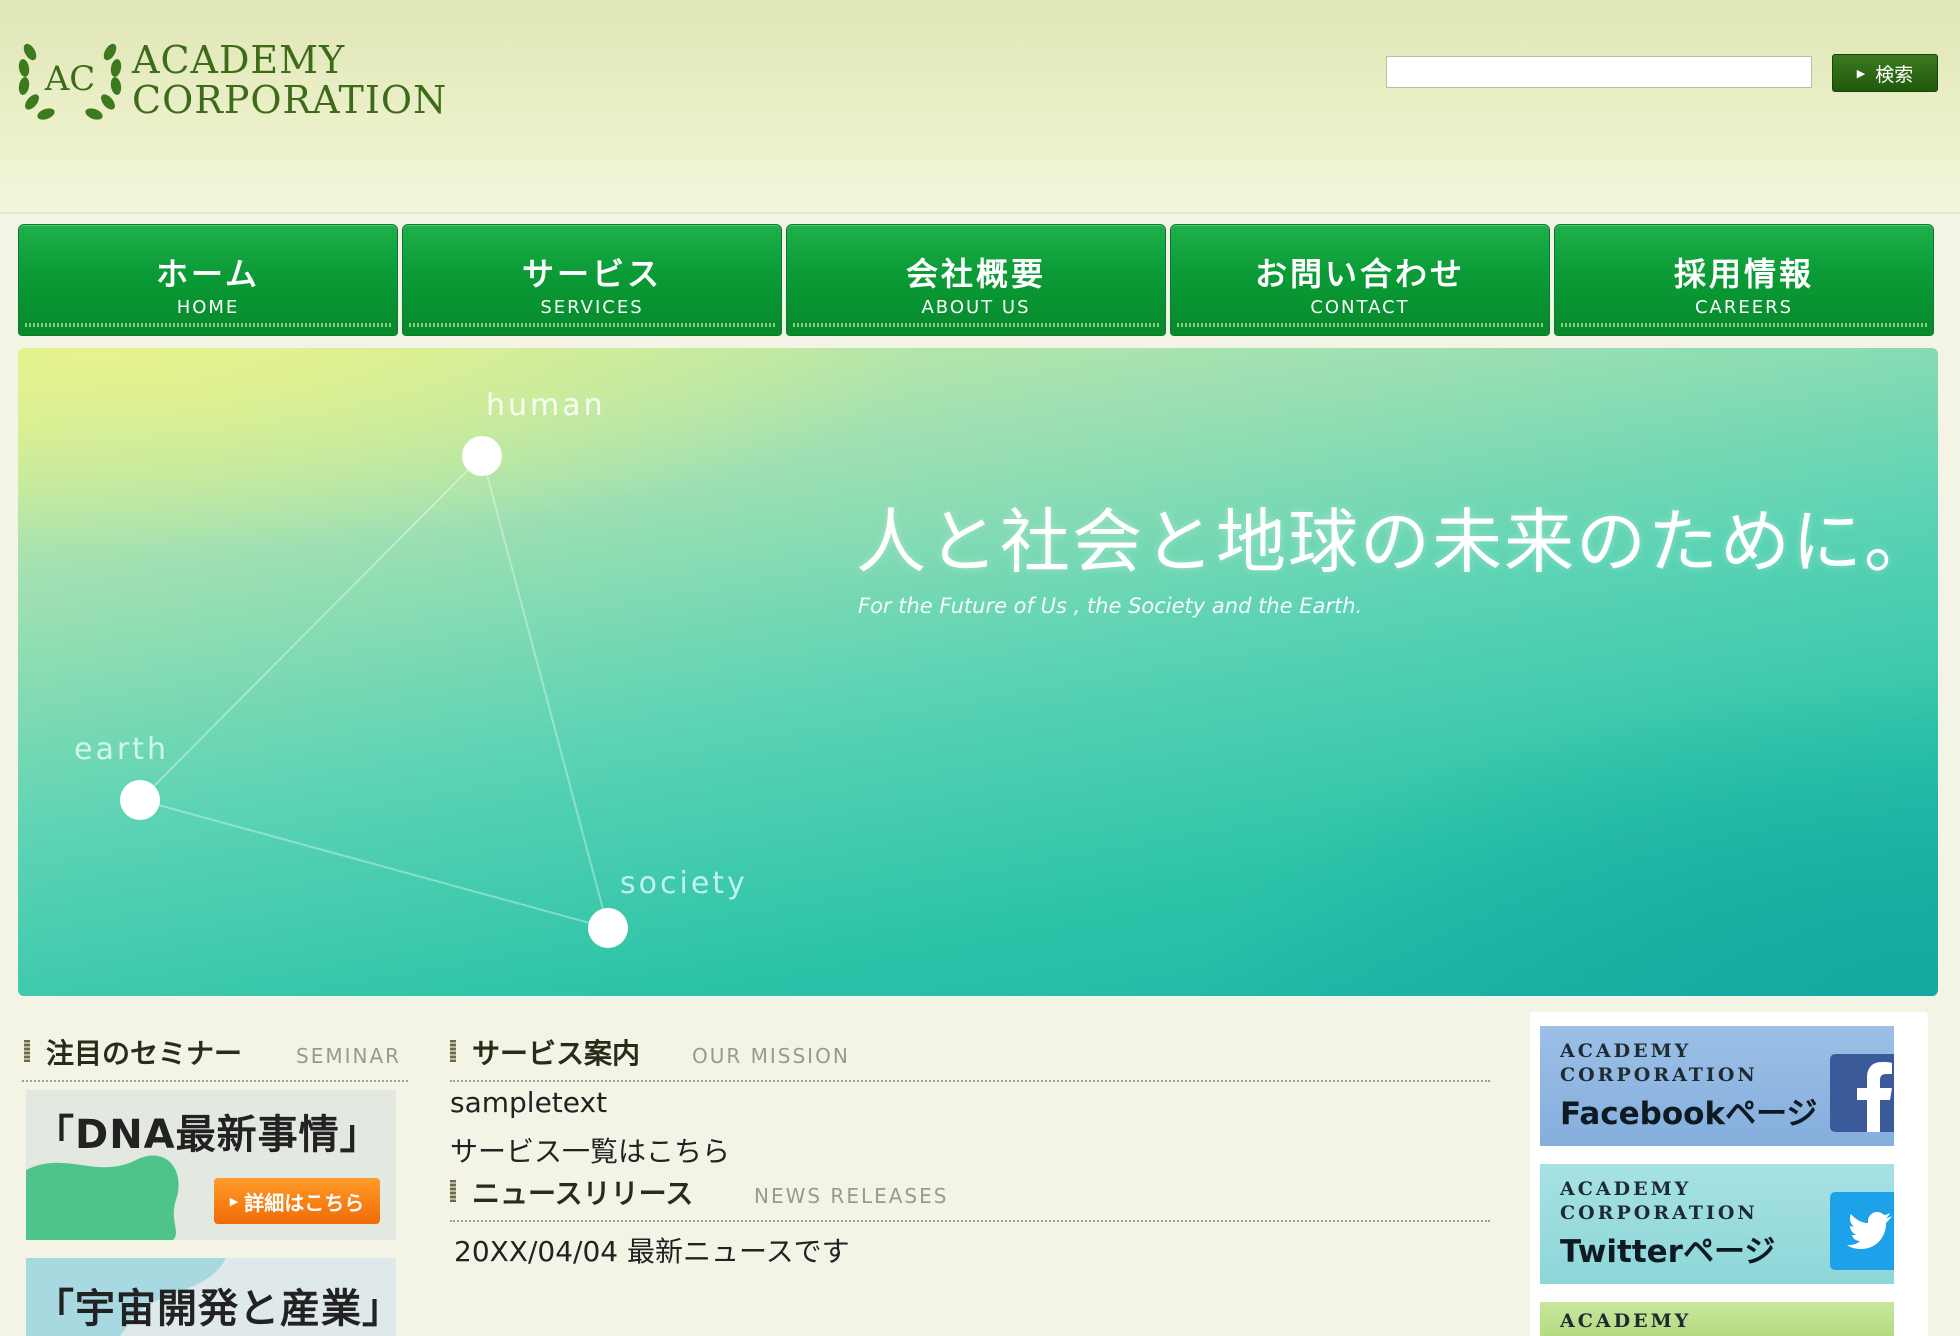  Describe the element at coordinates (1360, 307) in the screenshot. I see `nav-label-en: CONTACT` at that location.